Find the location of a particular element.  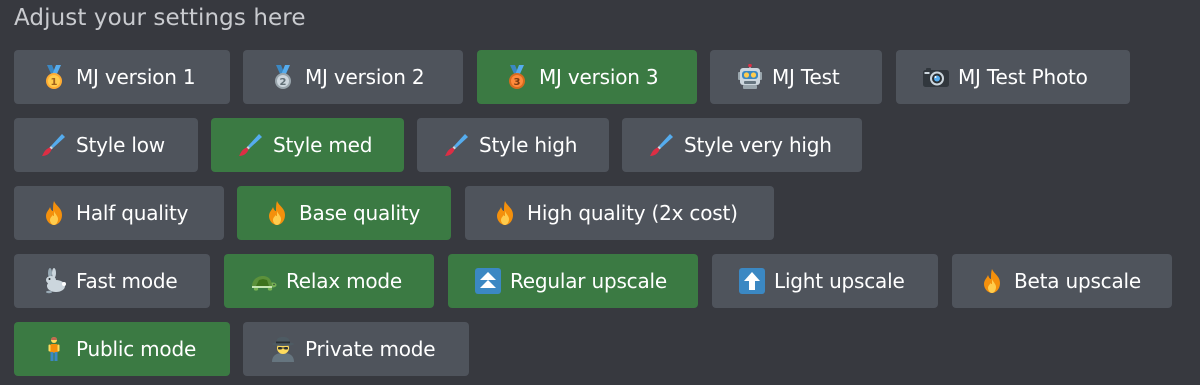

public-mode-button: Public mode is located at coordinates (122, 349).